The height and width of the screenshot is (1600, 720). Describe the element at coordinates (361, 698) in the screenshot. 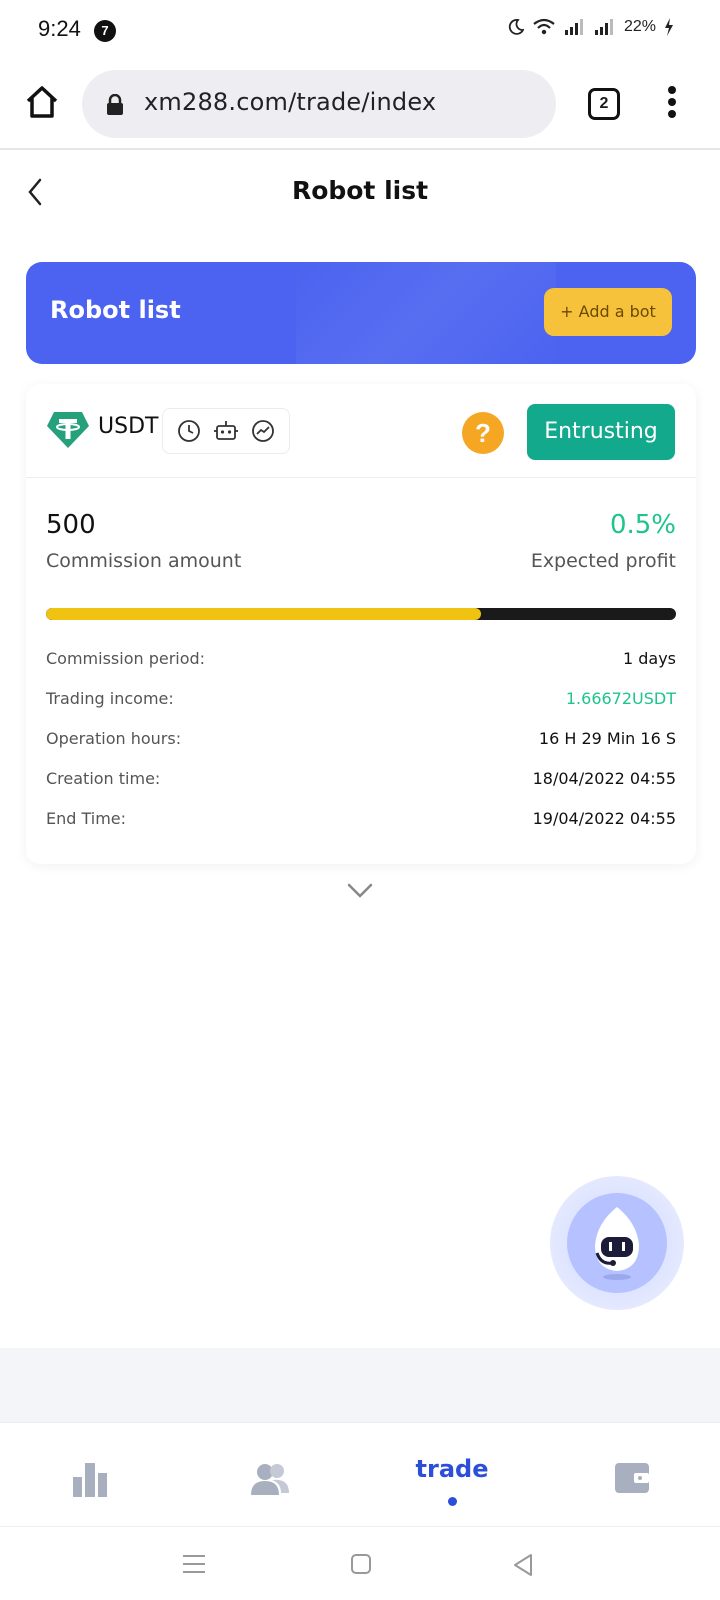

I see `detail-row-trading-income: Trading income: 1.66672USDT` at that location.